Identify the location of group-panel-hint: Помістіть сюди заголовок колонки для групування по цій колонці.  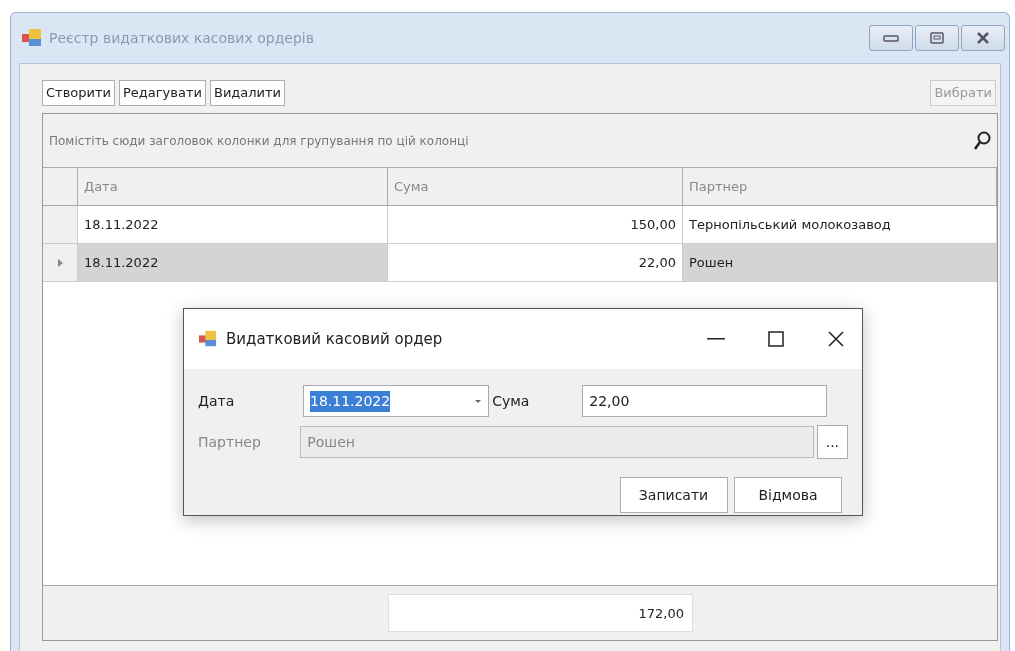
(259, 141).